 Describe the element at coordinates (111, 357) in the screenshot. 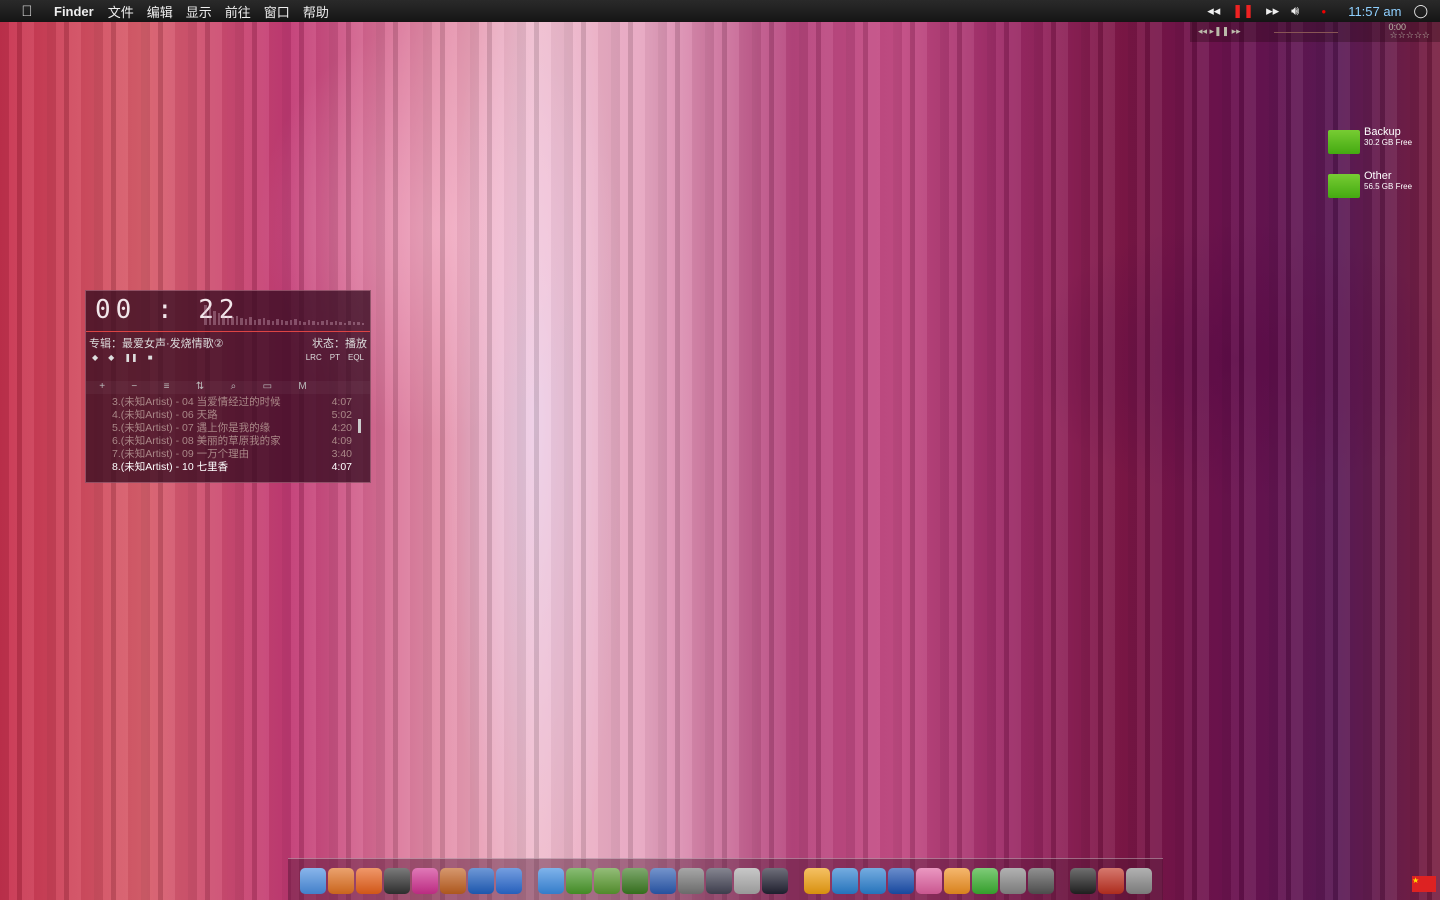

I see `next-icon: ◆` at that location.